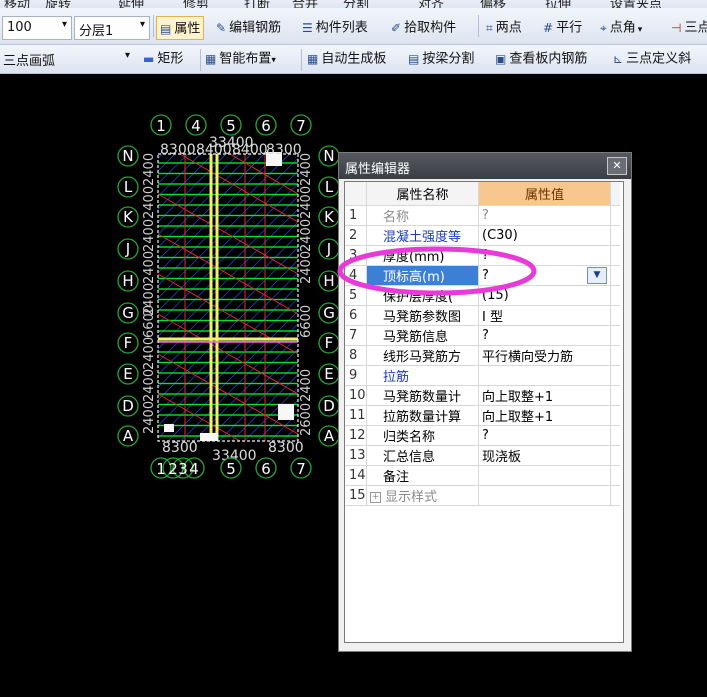  What do you see at coordinates (544, 315) in the screenshot?
I see `property-value: I 型` at bounding box center [544, 315].